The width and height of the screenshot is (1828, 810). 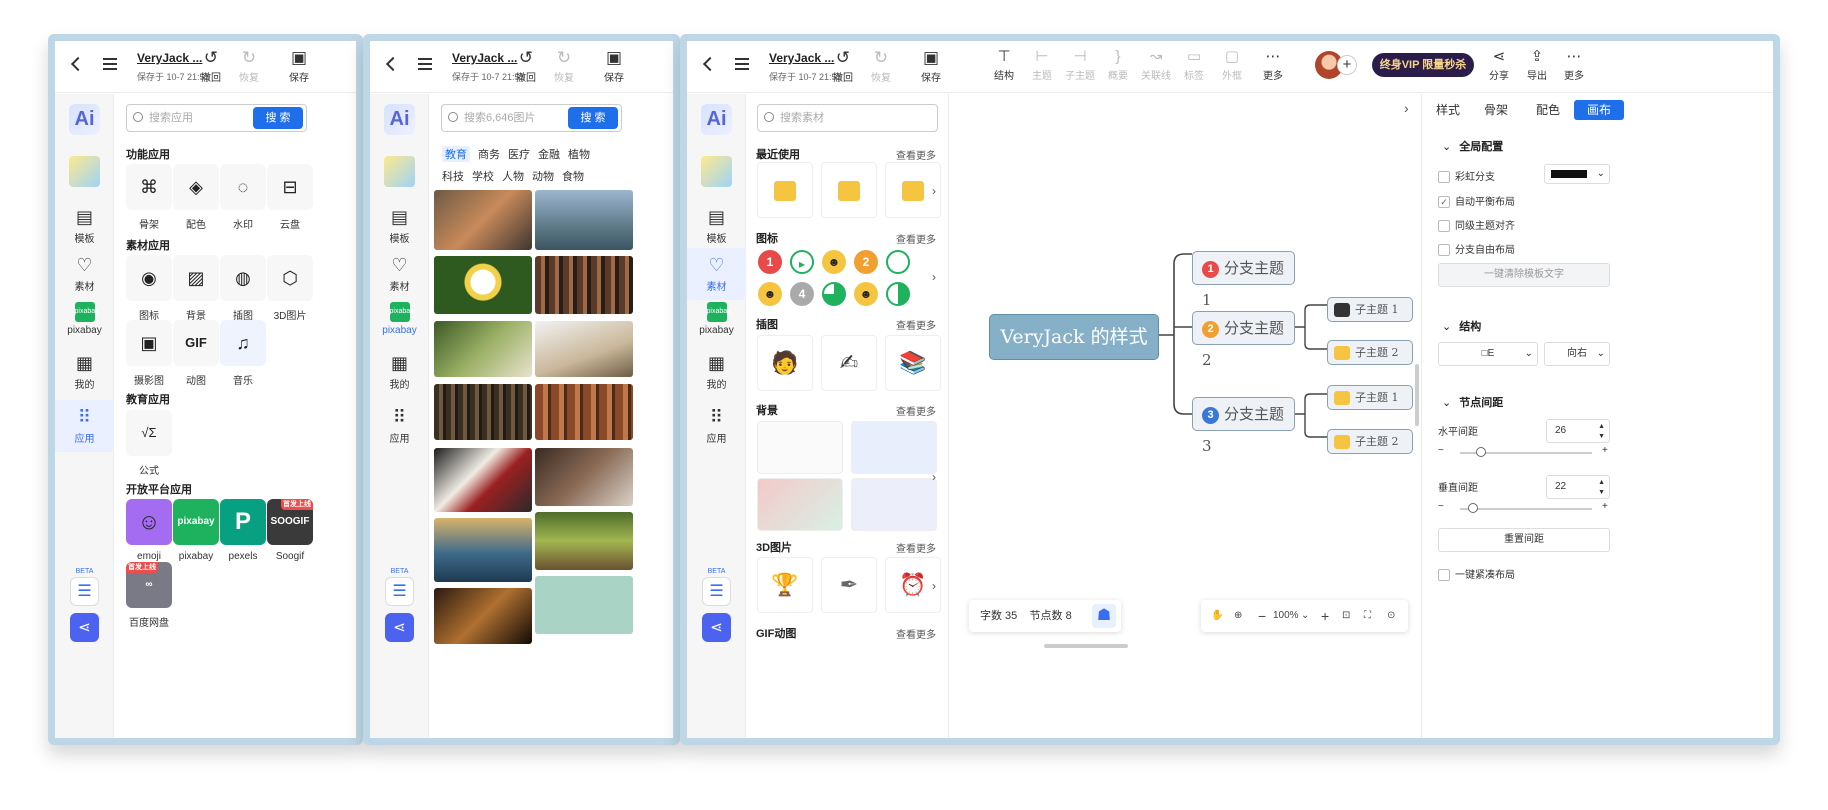 What do you see at coordinates (1444, 202) in the screenshot?
I see `checkbox: ✓` at bounding box center [1444, 202].